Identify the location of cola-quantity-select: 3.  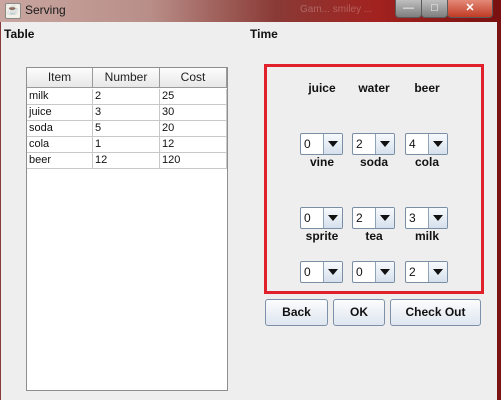
(426, 218).